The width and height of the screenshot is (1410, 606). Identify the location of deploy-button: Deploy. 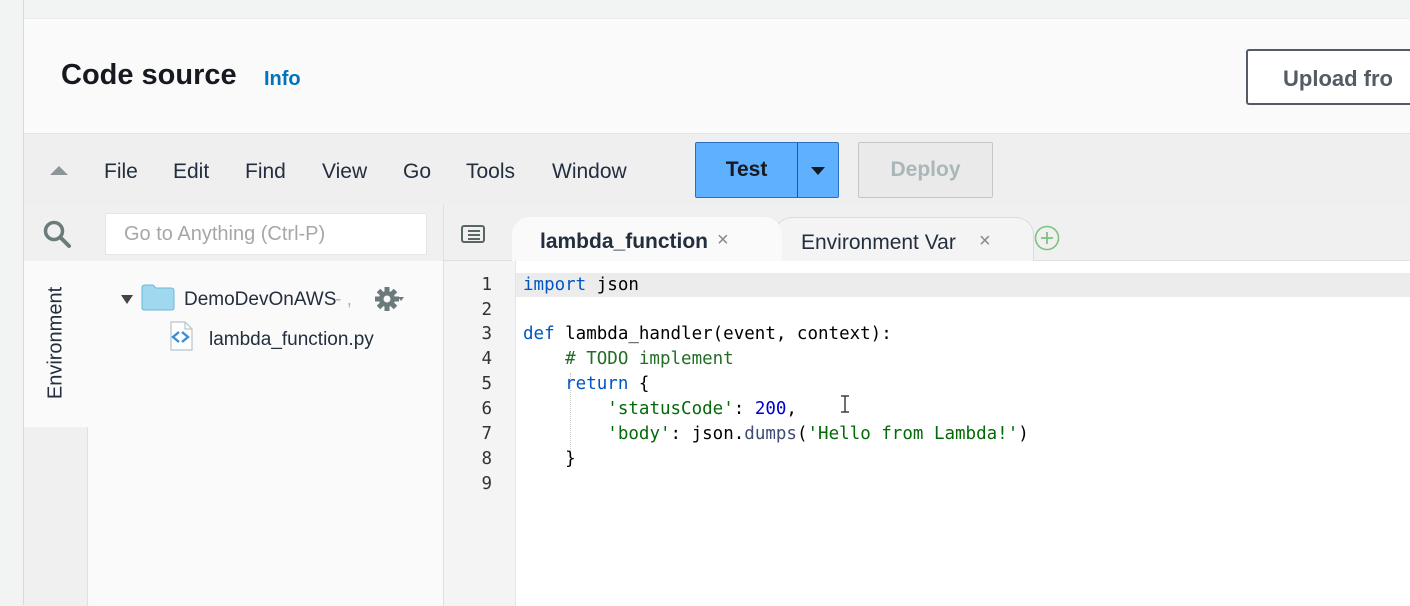
(925, 170).